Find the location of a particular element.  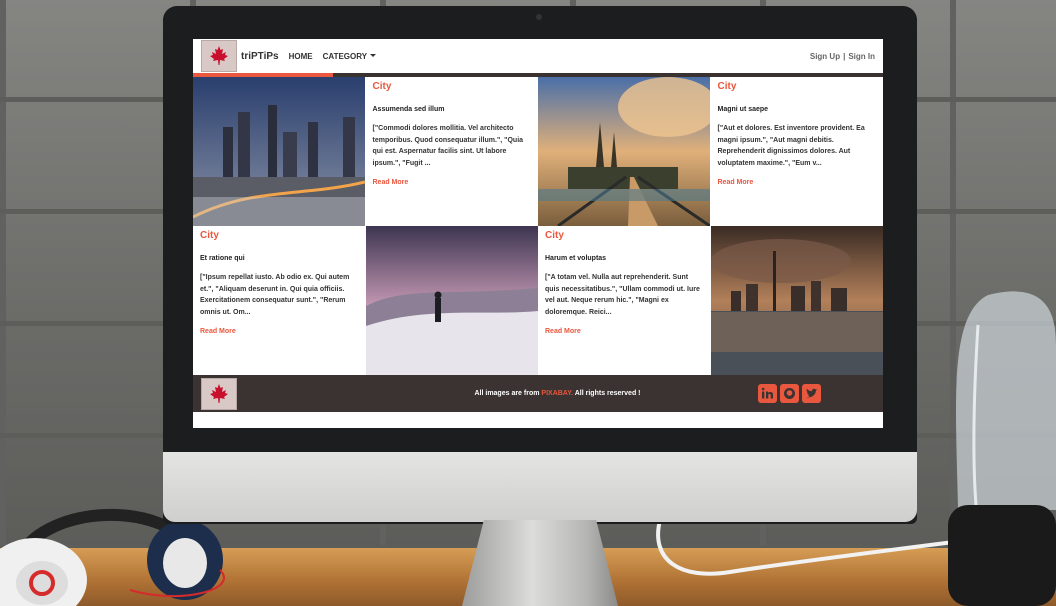

pixabay-link: PIXABAY. is located at coordinates (557, 393).